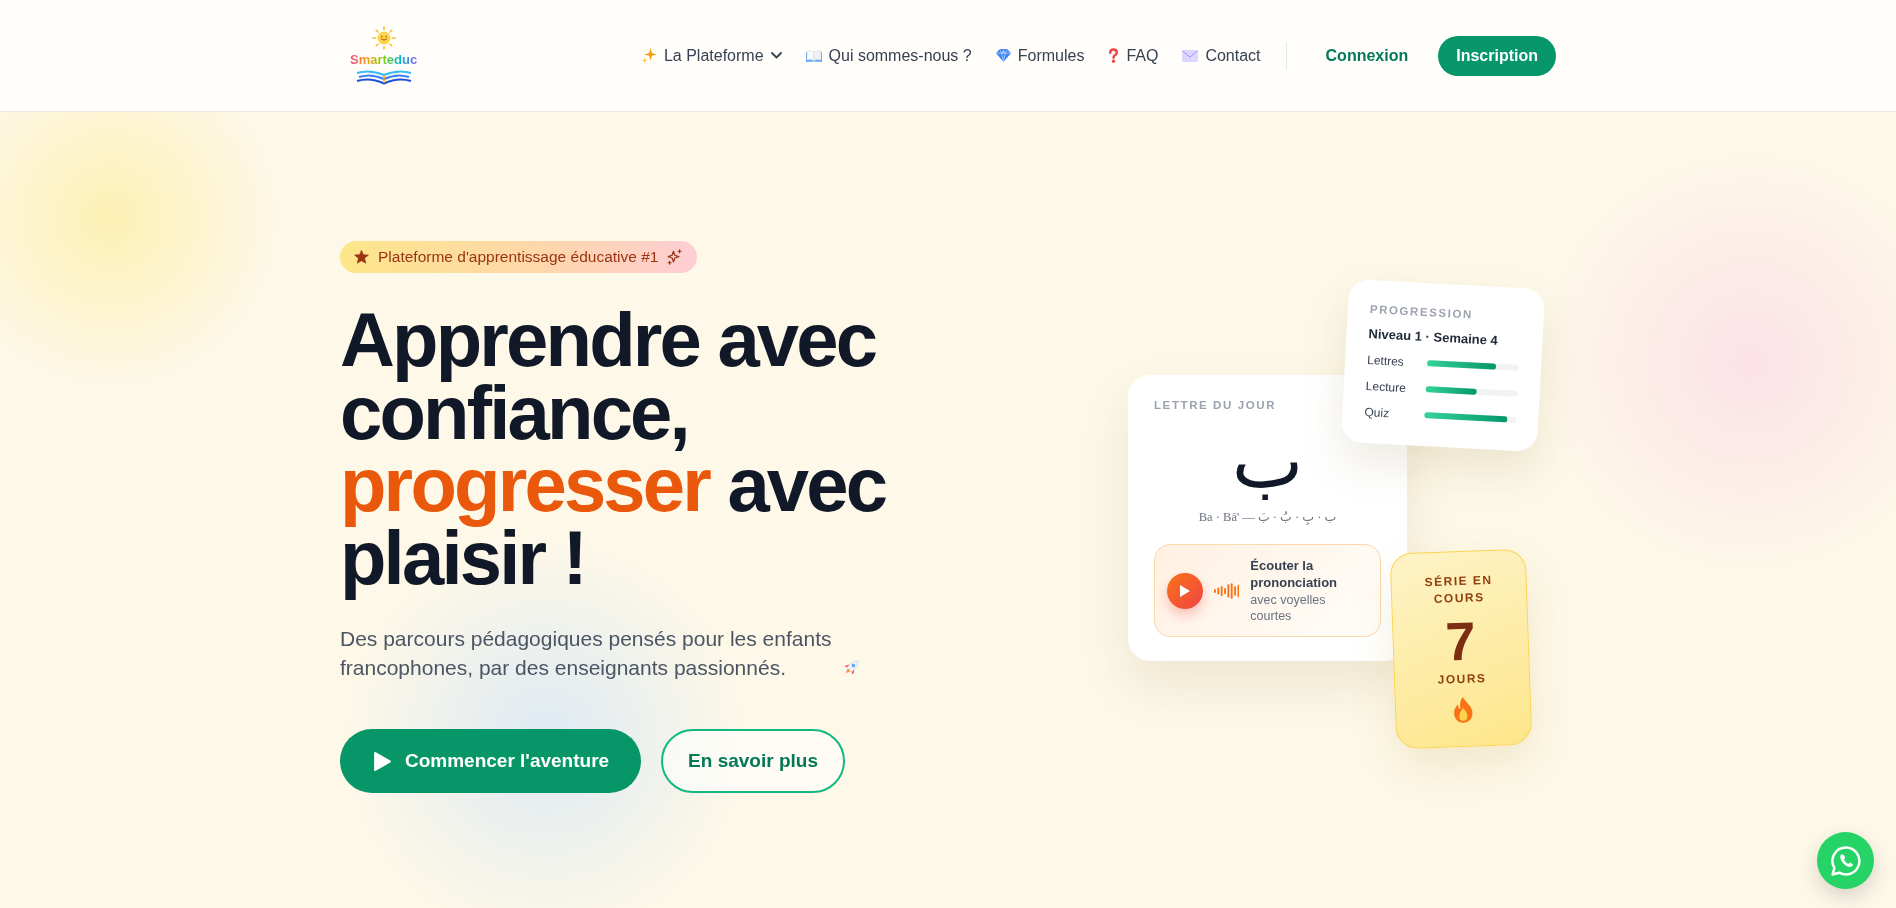 The width and height of the screenshot is (1896, 908). What do you see at coordinates (1421, 312) in the screenshot?
I see `card-label: PROGRESSION` at bounding box center [1421, 312].